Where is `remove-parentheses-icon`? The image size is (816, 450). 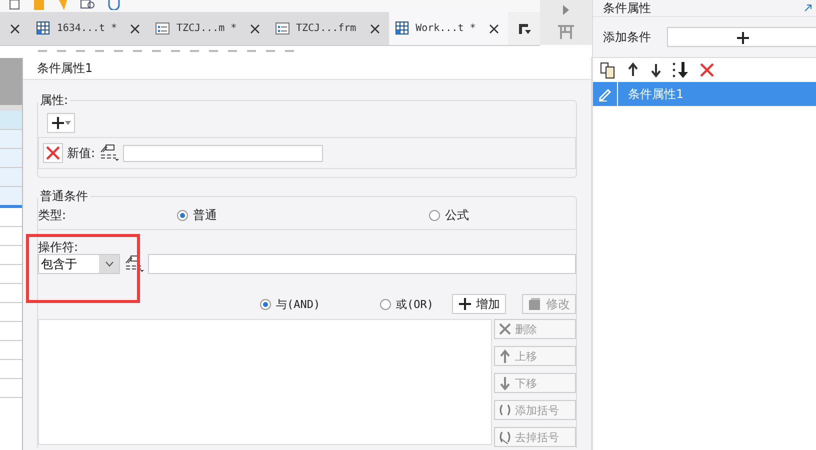 remove-parentheses-icon is located at coordinates (505, 437).